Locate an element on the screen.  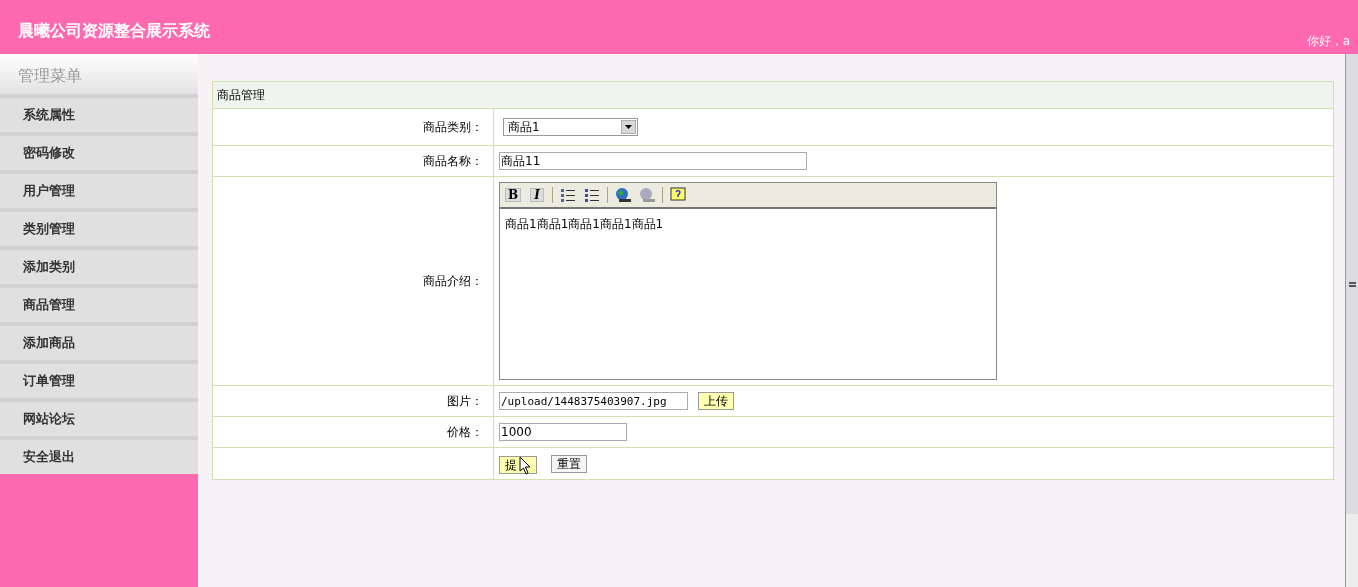
upload-button: 上传 is located at coordinates (716, 401).